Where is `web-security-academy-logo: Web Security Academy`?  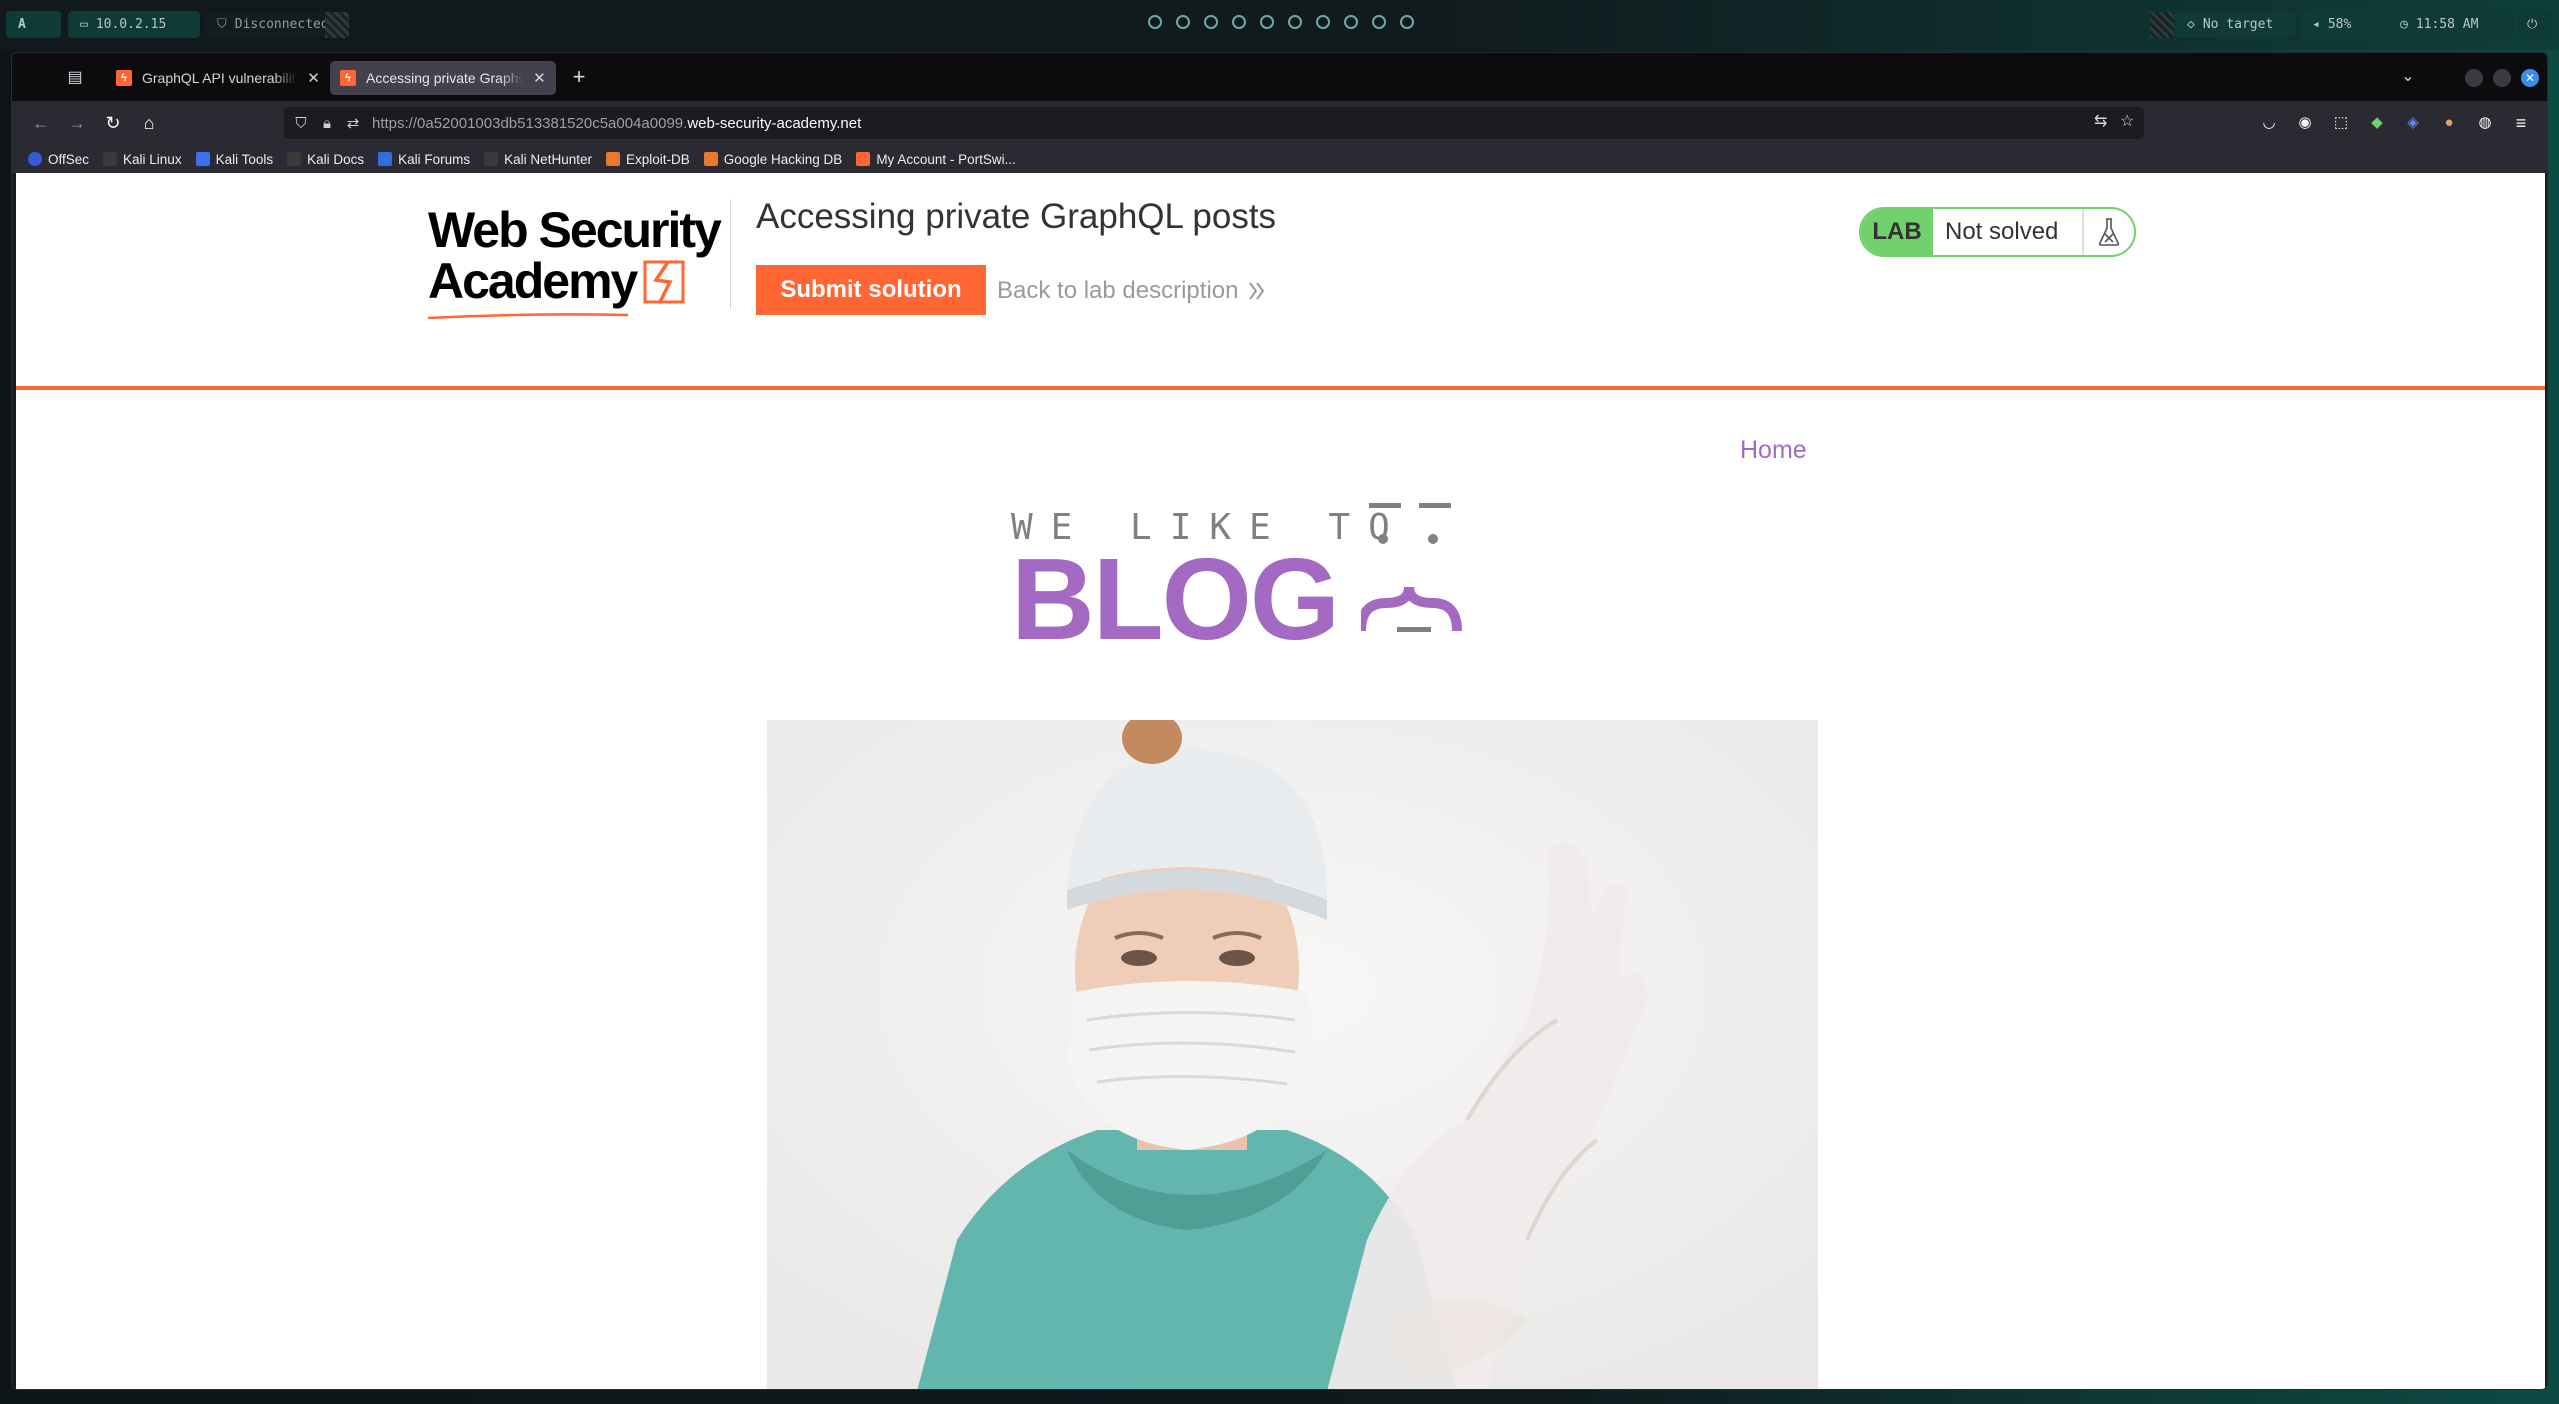
web-security-academy-logo: Web Security Academy is located at coordinates (583, 262).